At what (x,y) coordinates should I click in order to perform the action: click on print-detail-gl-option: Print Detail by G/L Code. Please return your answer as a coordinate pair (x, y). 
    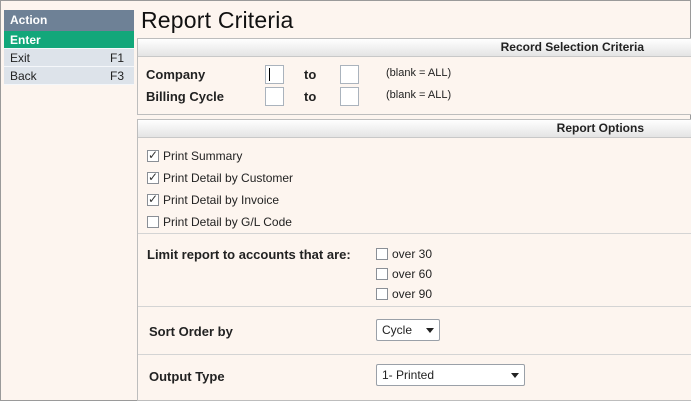
    Looking at the image, I should click on (219, 222).